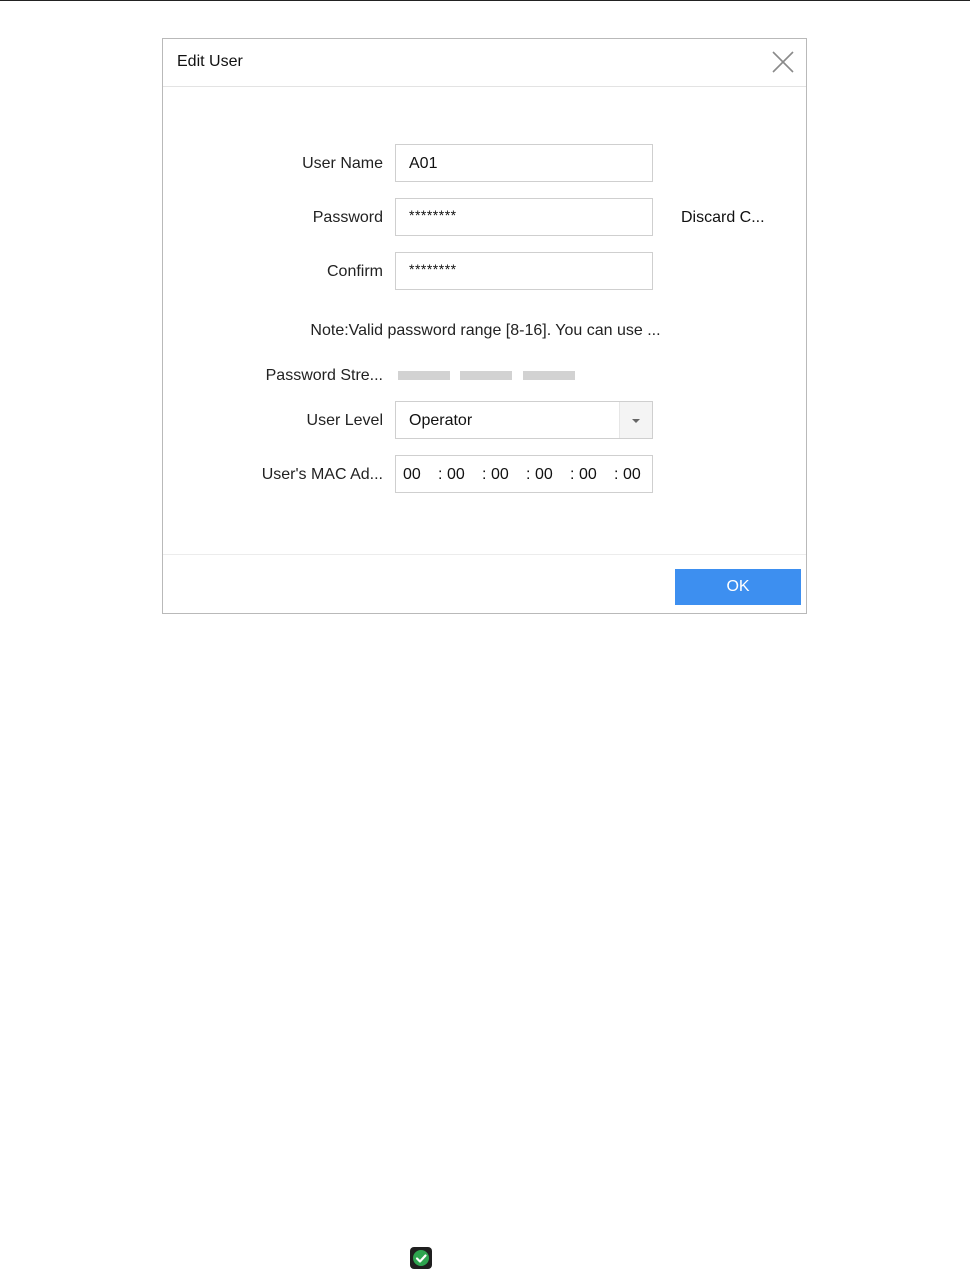 The width and height of the screenshot is (970, 1274). I want to click on ok-button: OK, so click(738, 587).